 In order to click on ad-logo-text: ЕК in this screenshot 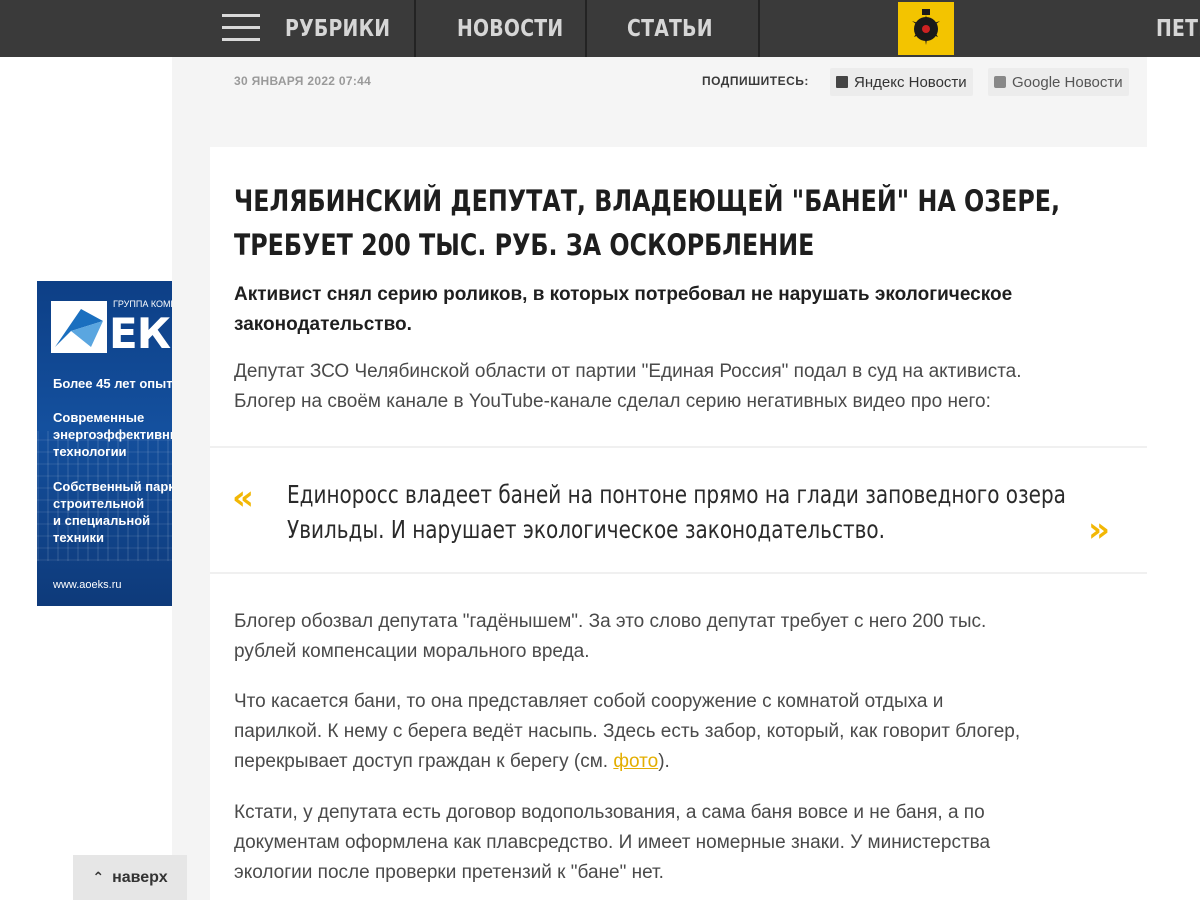, I will do `click(140, 333)`.